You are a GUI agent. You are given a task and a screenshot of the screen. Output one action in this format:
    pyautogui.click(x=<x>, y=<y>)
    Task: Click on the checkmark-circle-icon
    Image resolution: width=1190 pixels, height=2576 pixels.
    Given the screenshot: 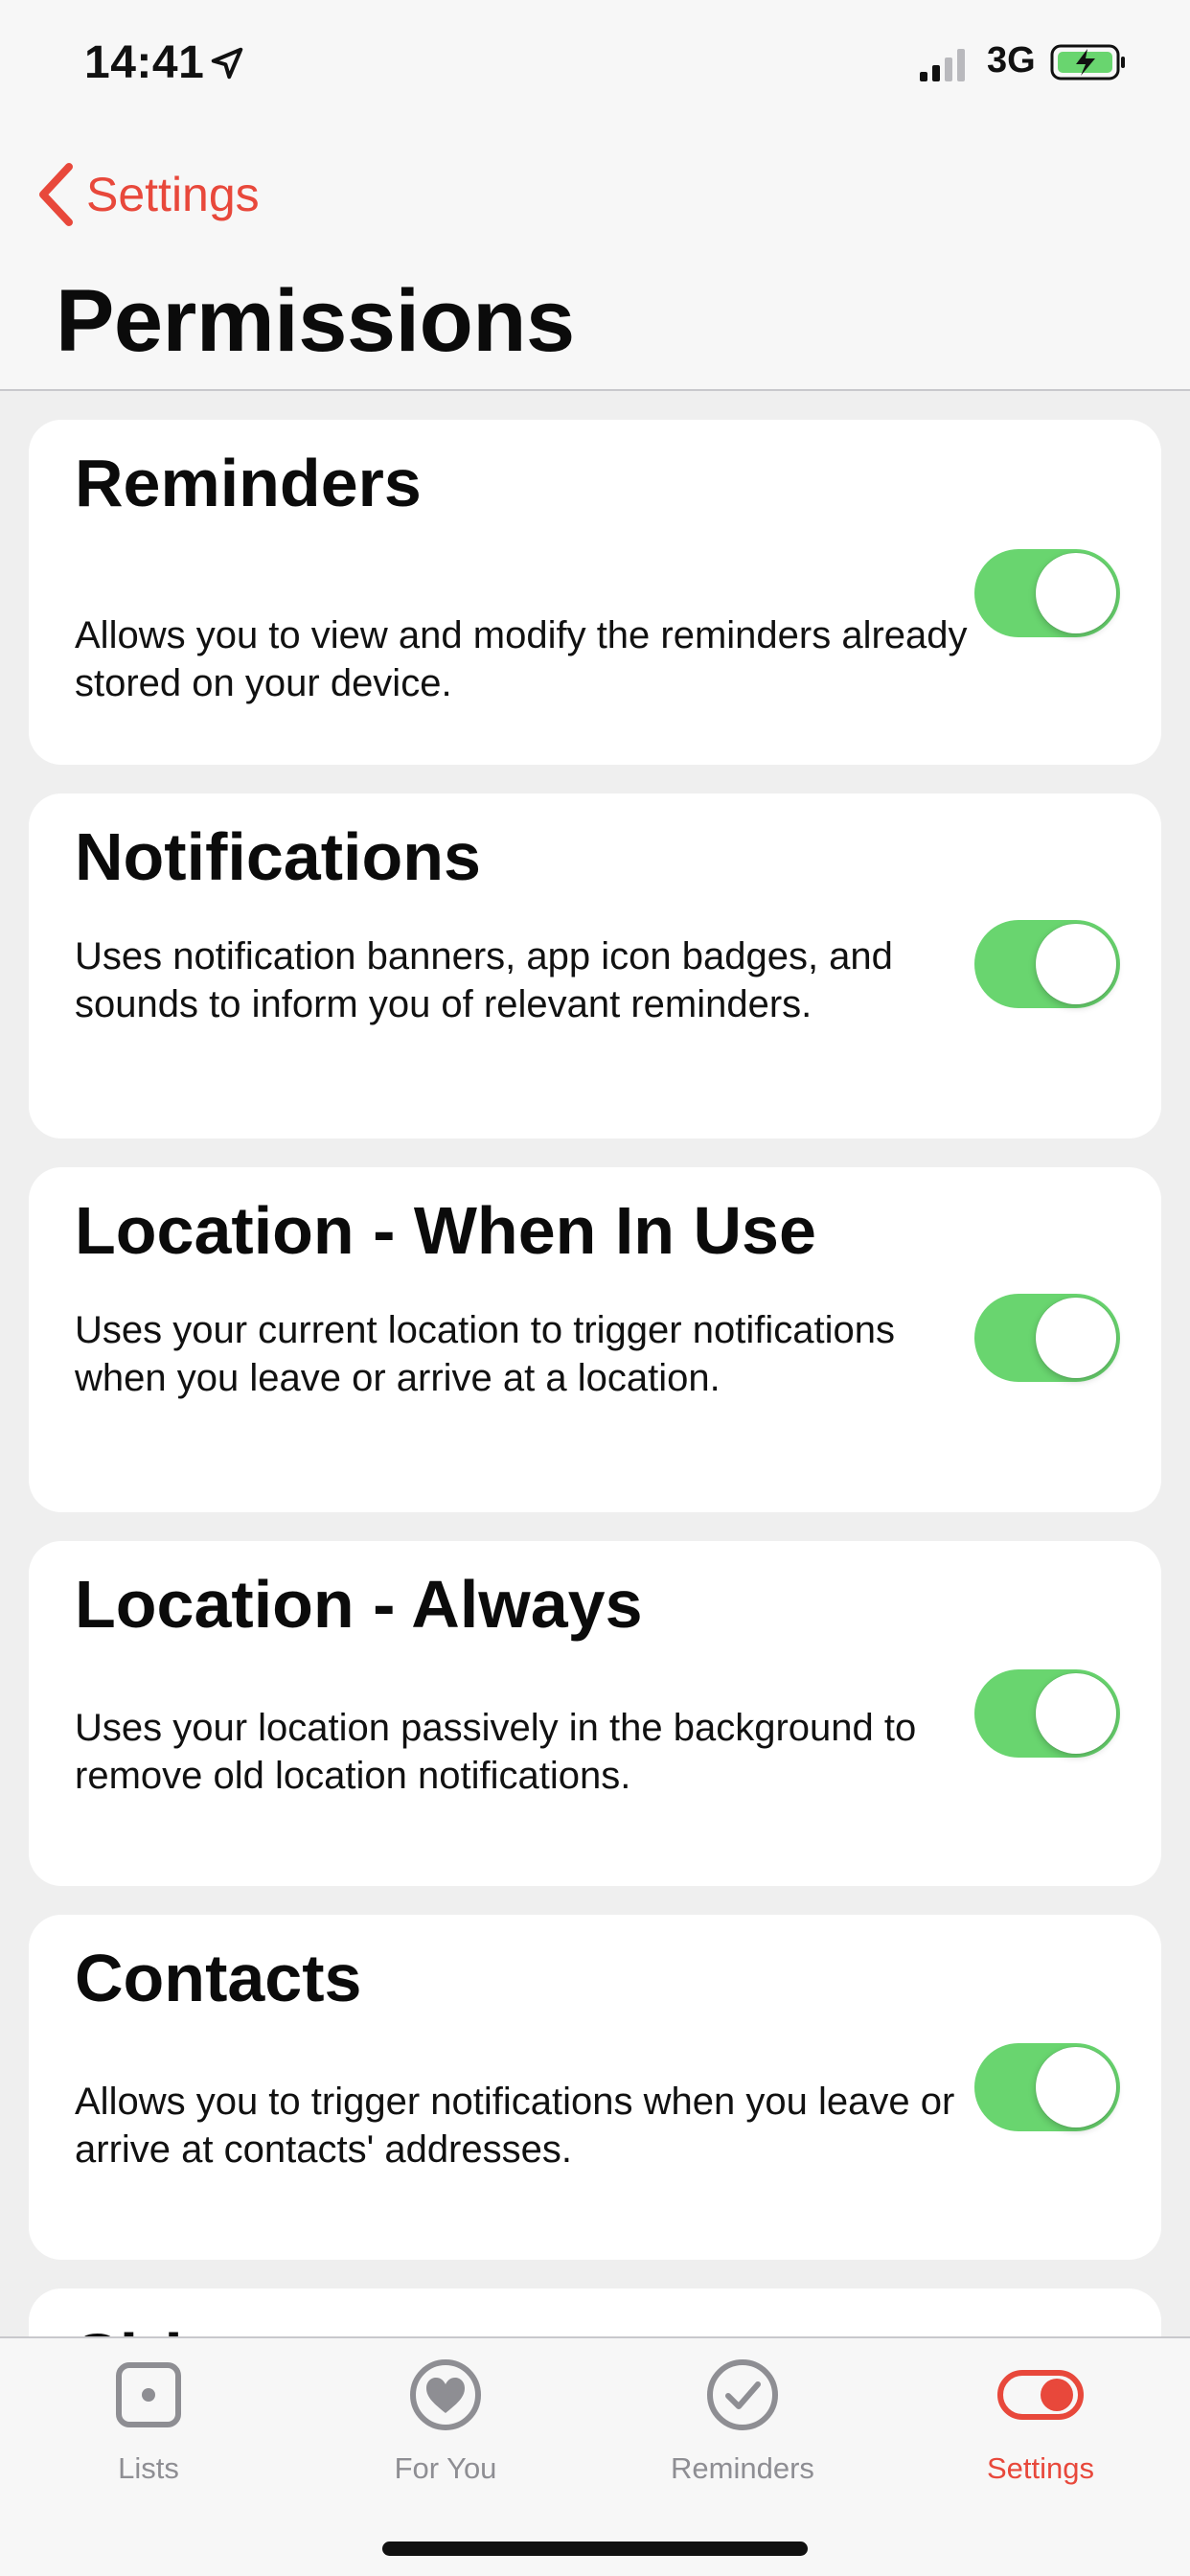 What is the action you would take?
    pyautogui.click(x=743, y=2394)
    